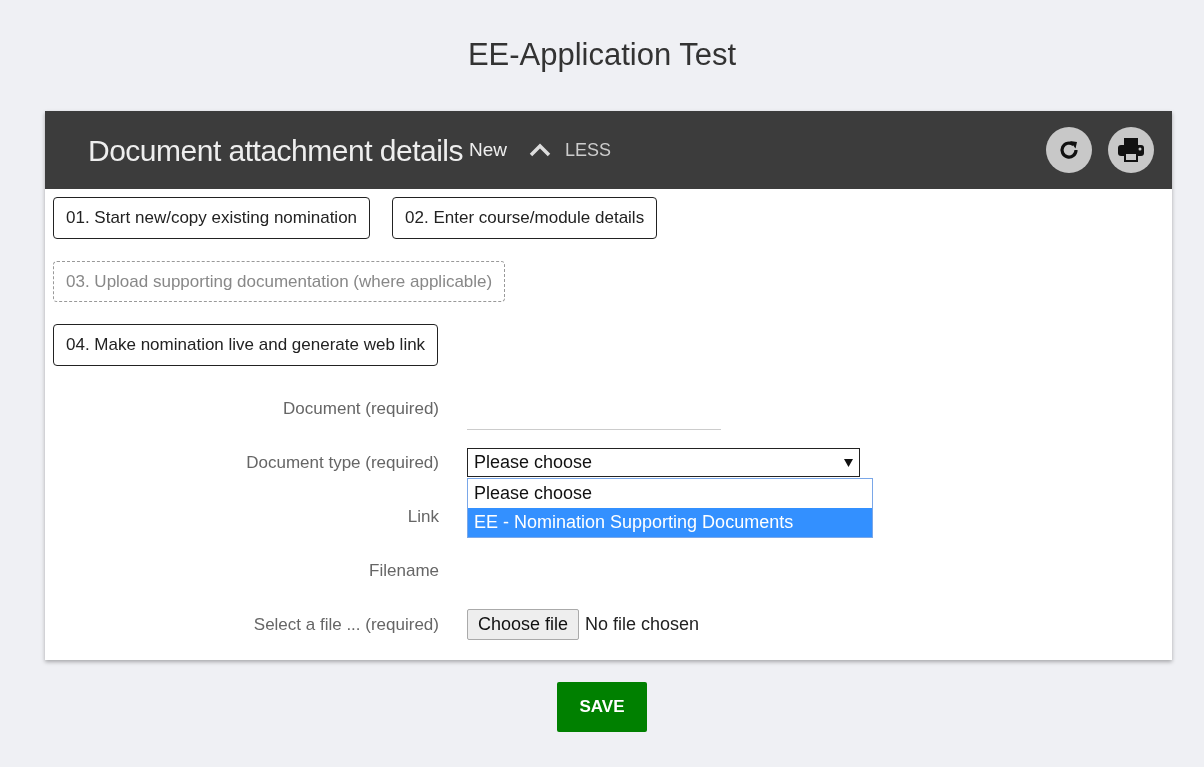  What do you see at coordinates (246, 345) in the screenshot?
I see `step-button: 04. Make nomination live and generate web link` at bounding box center [246, 345].